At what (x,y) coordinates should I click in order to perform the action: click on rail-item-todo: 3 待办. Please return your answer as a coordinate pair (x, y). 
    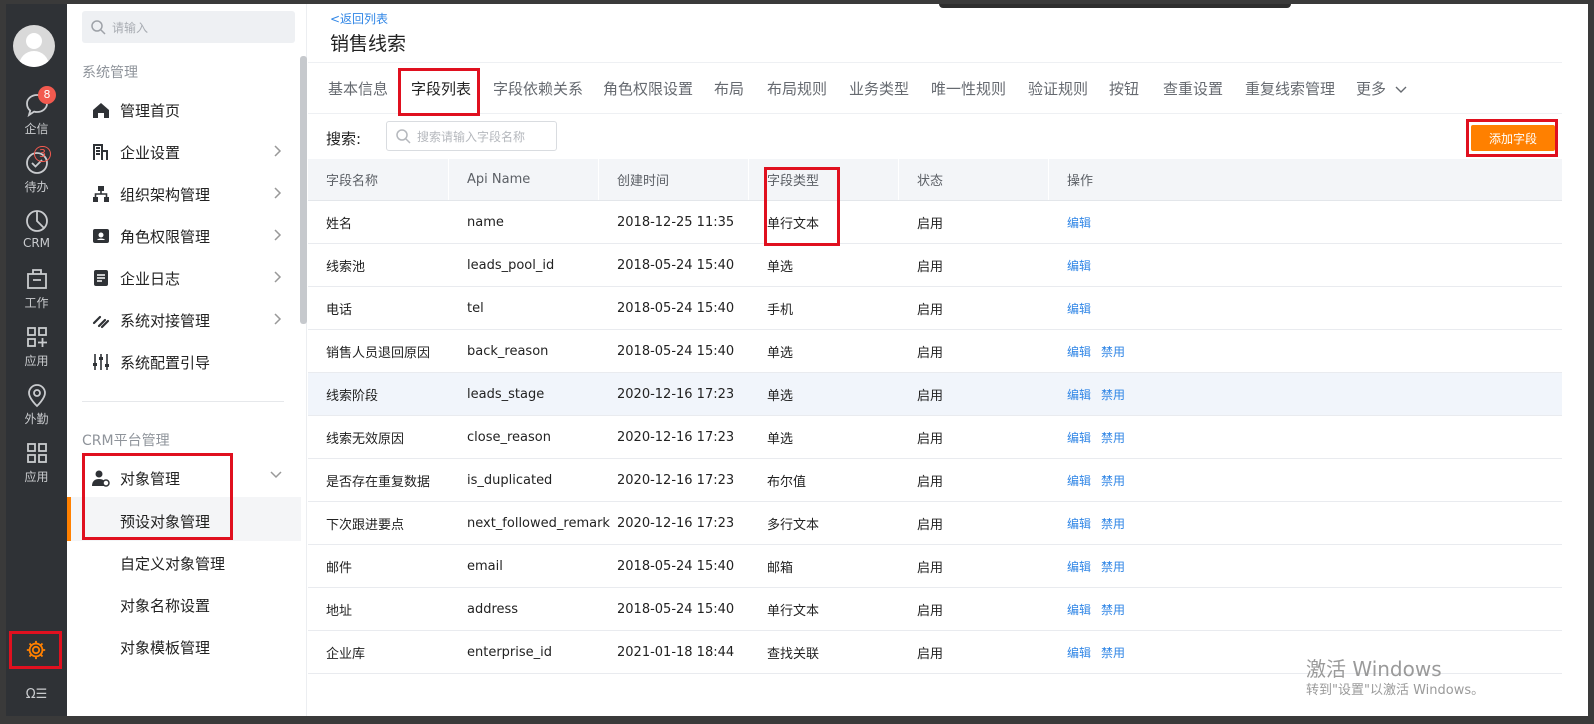
    Looking at the image, I should click on (36, 174).